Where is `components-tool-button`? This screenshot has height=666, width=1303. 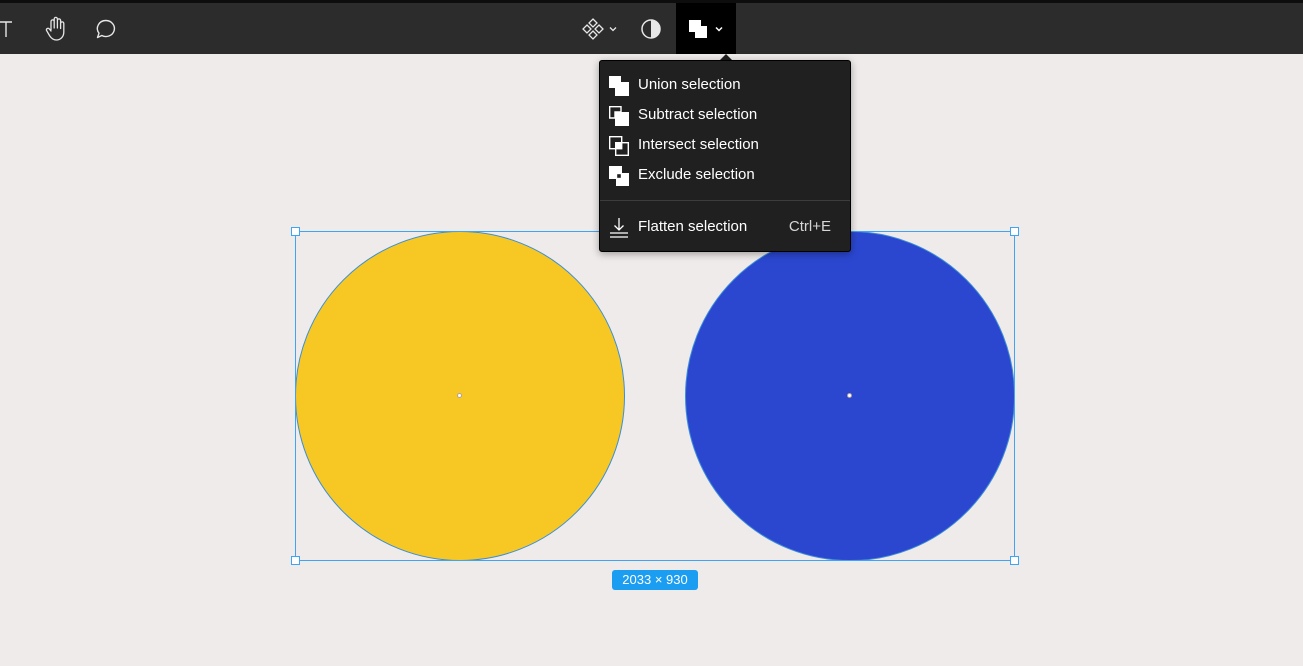 components-tool-button is located at coordinates (600, 28).